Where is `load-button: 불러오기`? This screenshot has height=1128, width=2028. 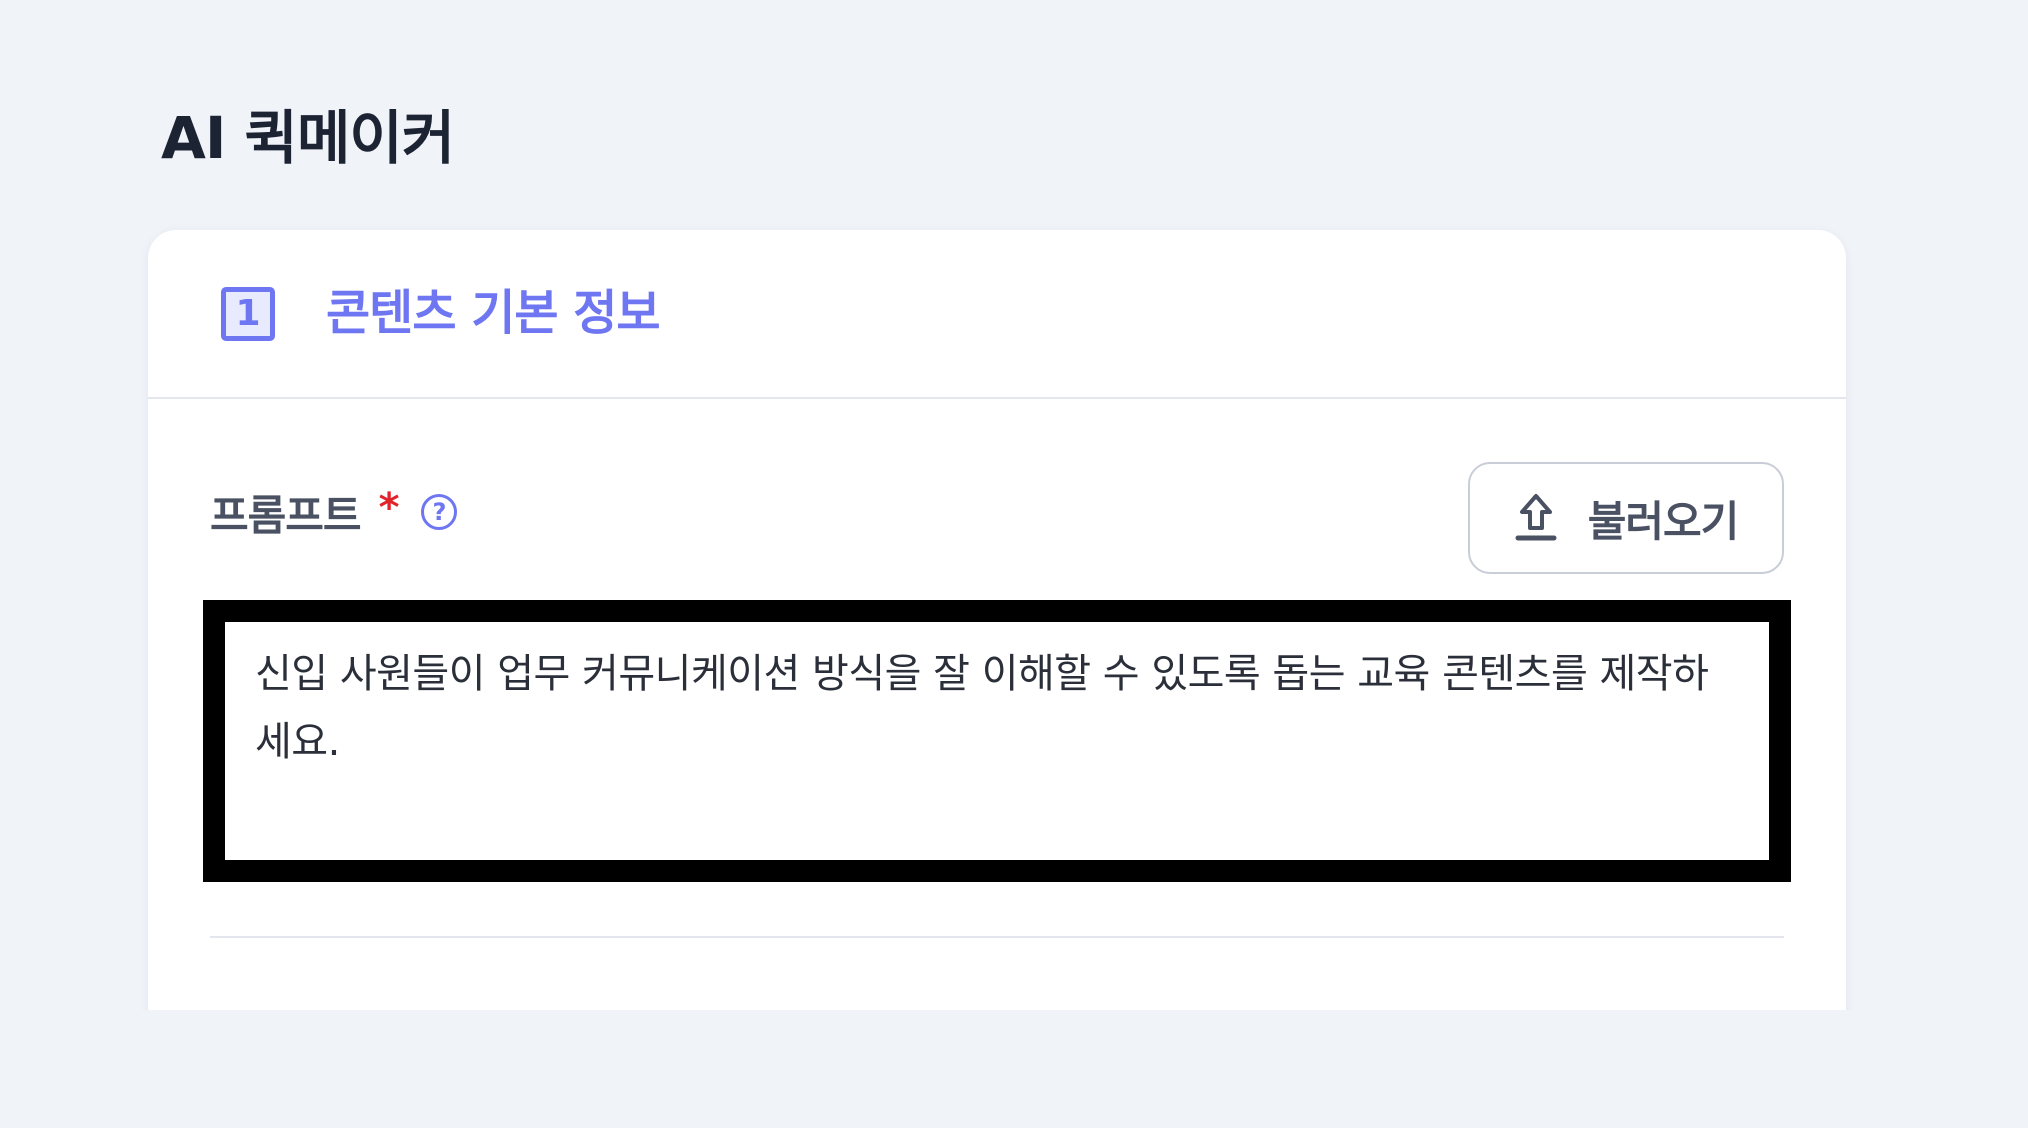 load-button: 불러오기 is located at coordinates (1626, 518).